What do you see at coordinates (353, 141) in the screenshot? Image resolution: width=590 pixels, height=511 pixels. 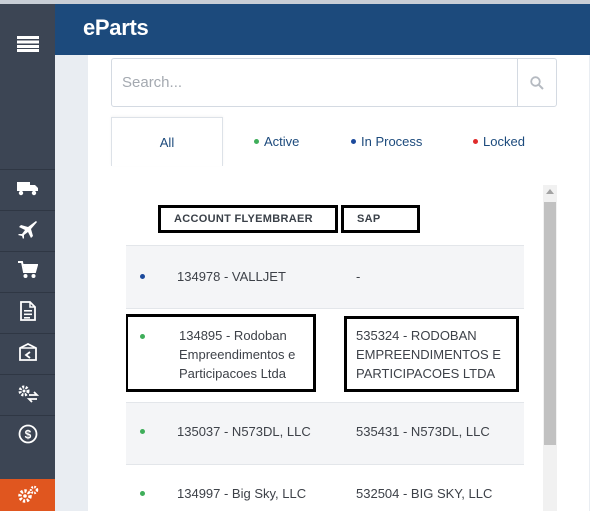 I see `in-process-dot-icon` at bounding box center [353, 141].